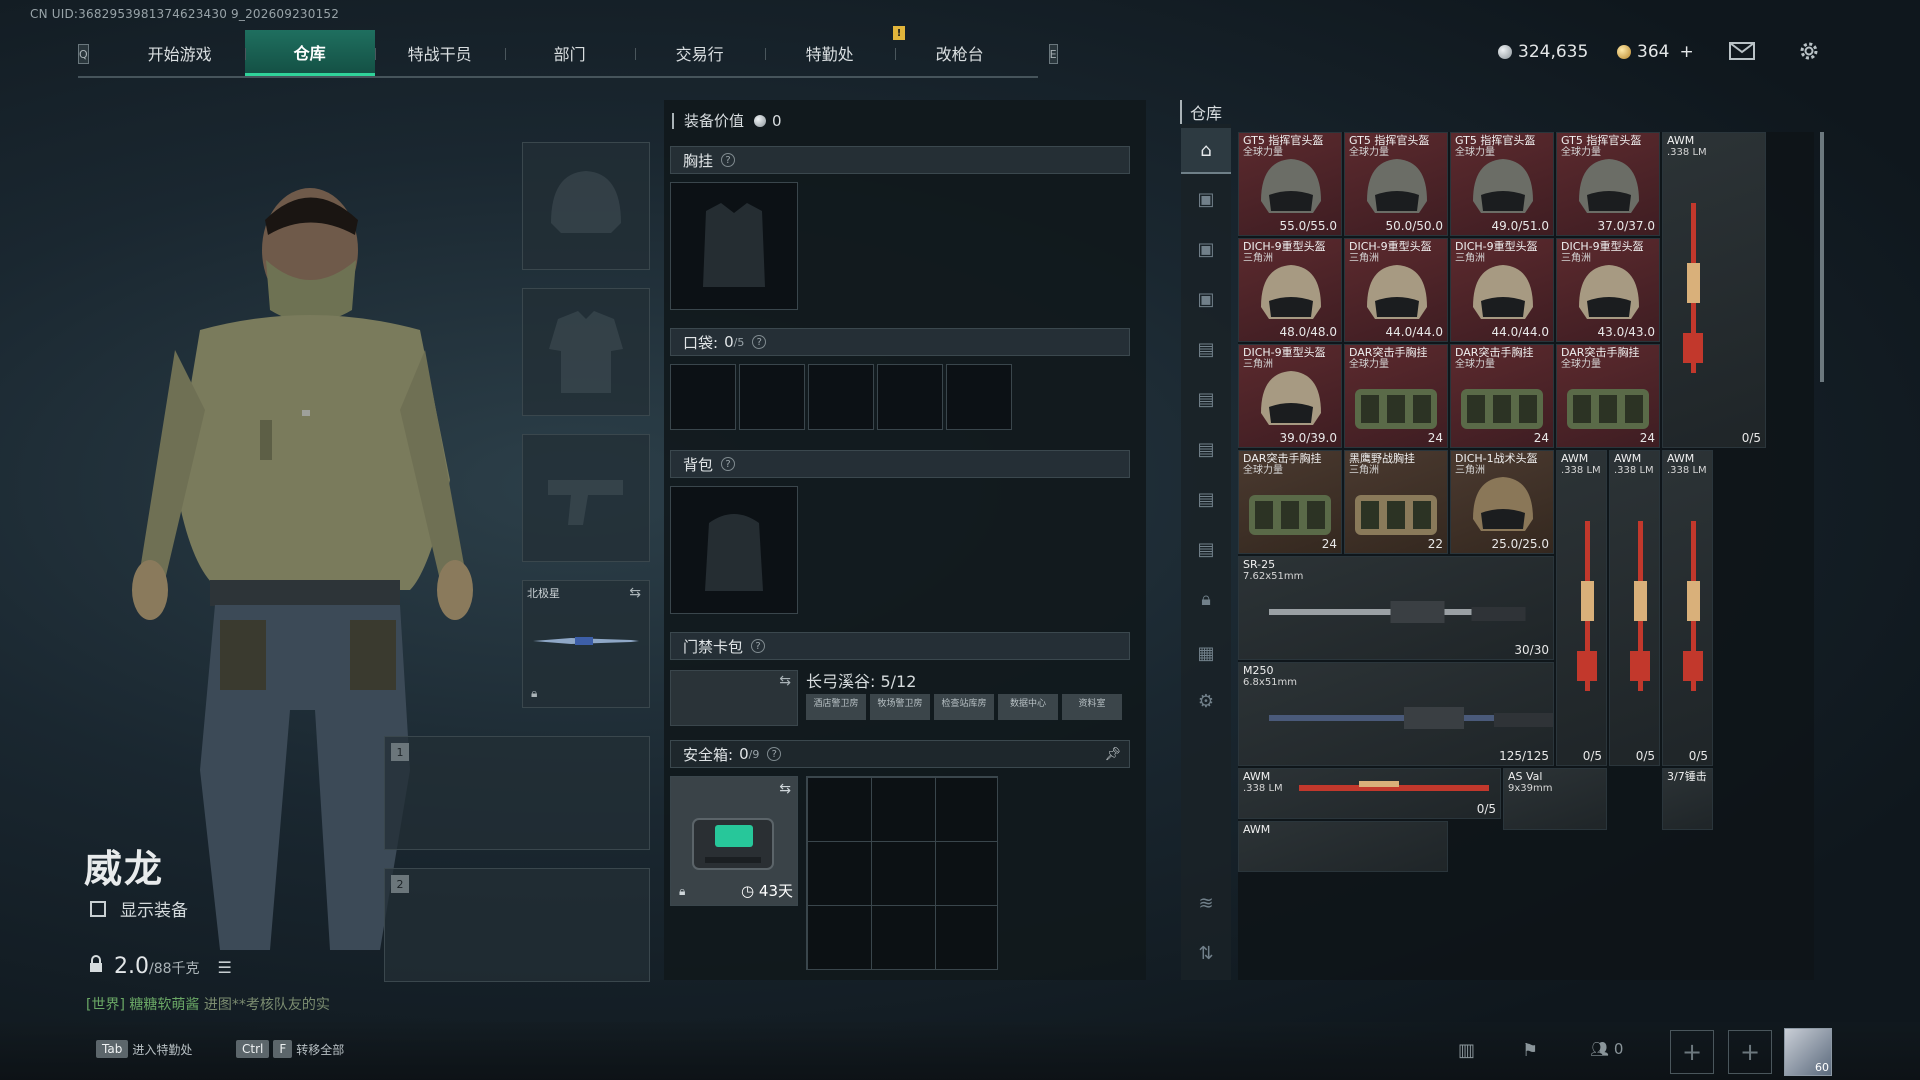 The width and height of the screenshot is (1920, 1080). I want to click on safe-box-grid, so click(902, 873).